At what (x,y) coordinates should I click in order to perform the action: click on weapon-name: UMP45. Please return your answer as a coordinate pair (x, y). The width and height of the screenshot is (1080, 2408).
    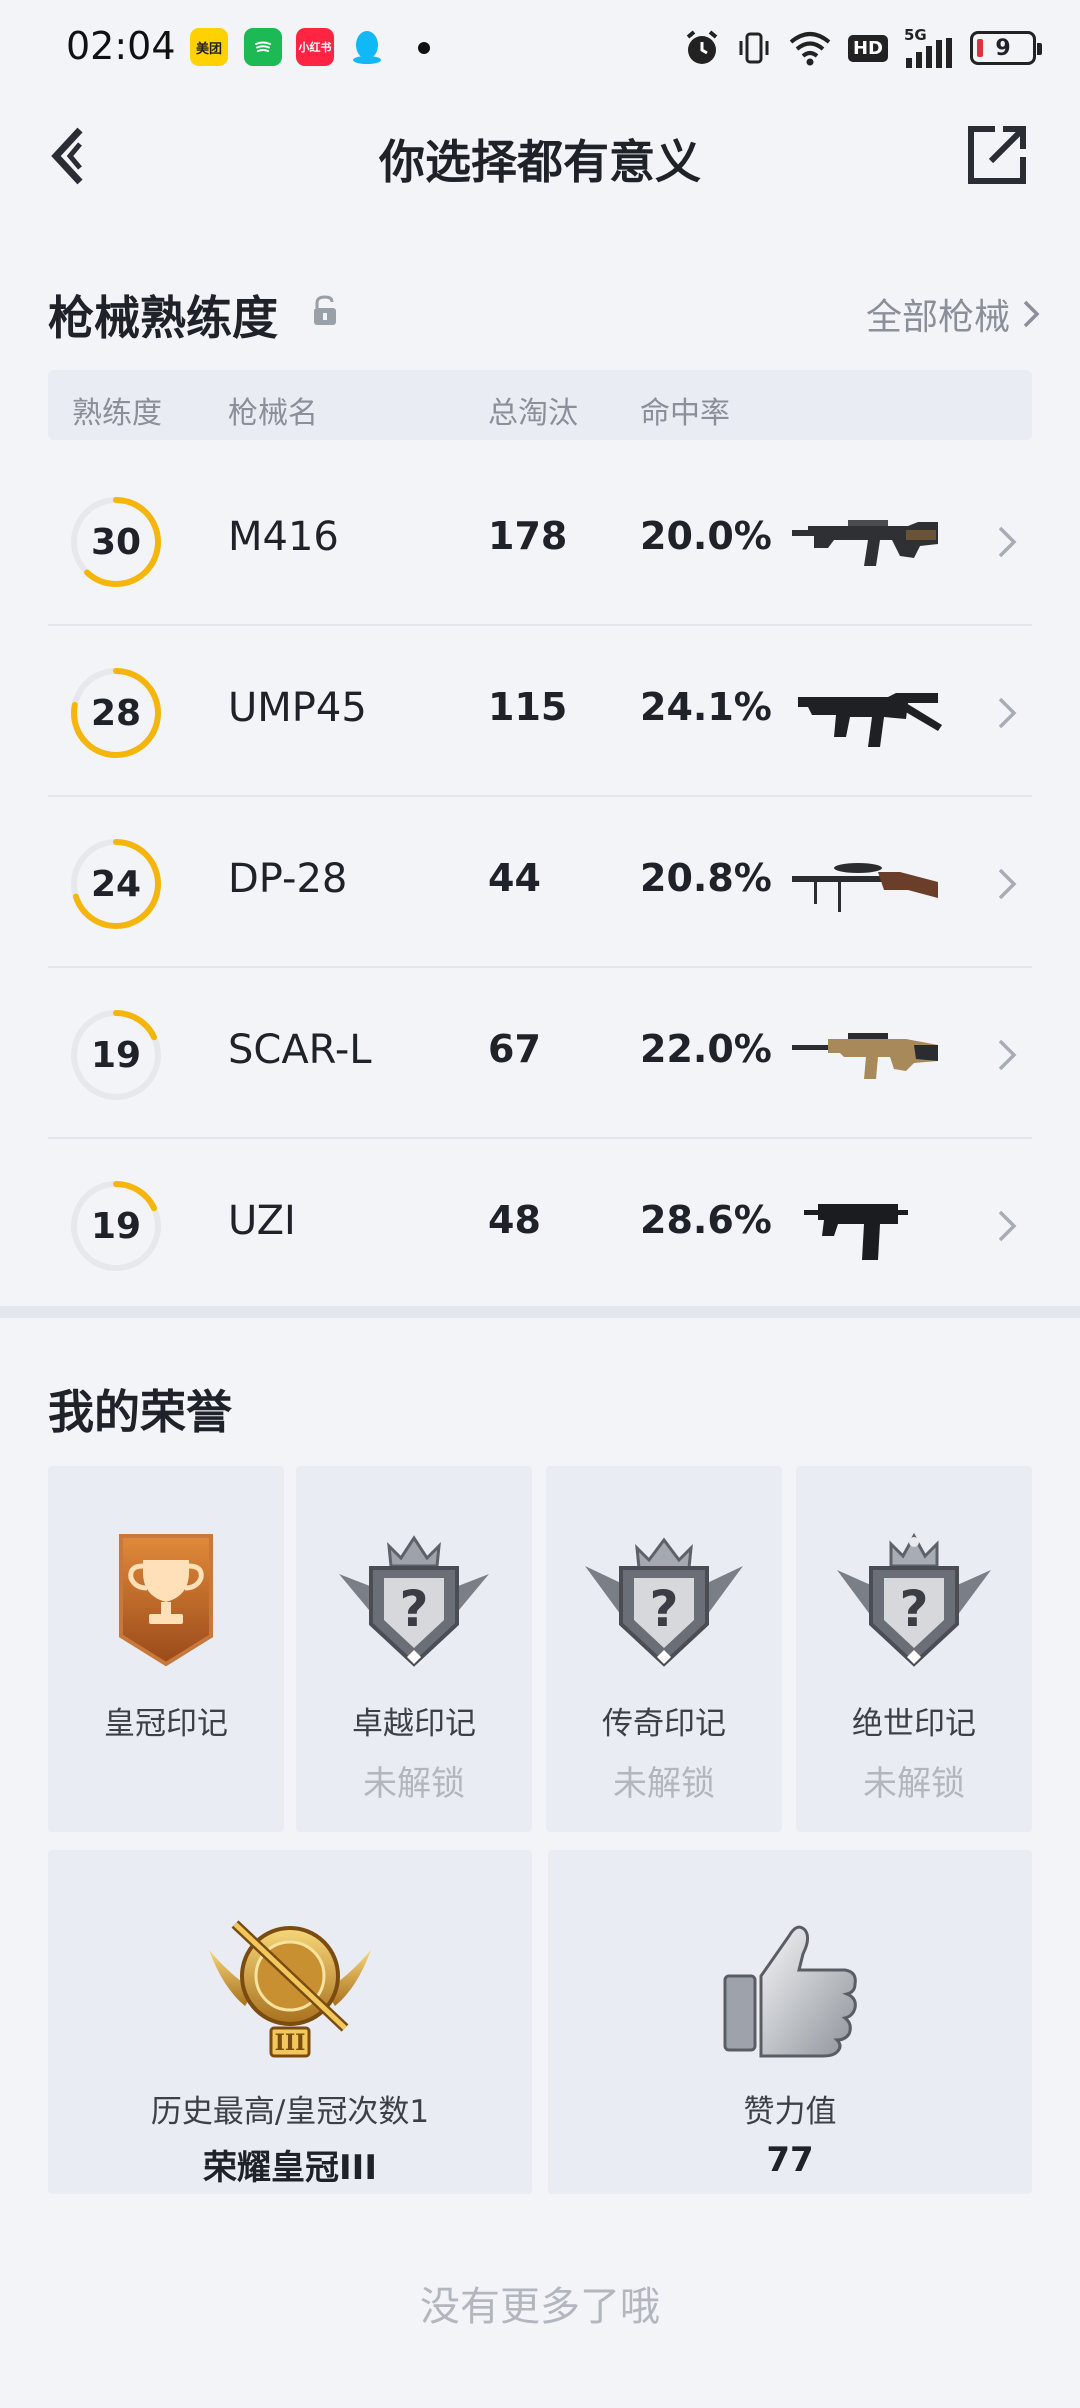
    Looking at the image, I should click on (297, 708).